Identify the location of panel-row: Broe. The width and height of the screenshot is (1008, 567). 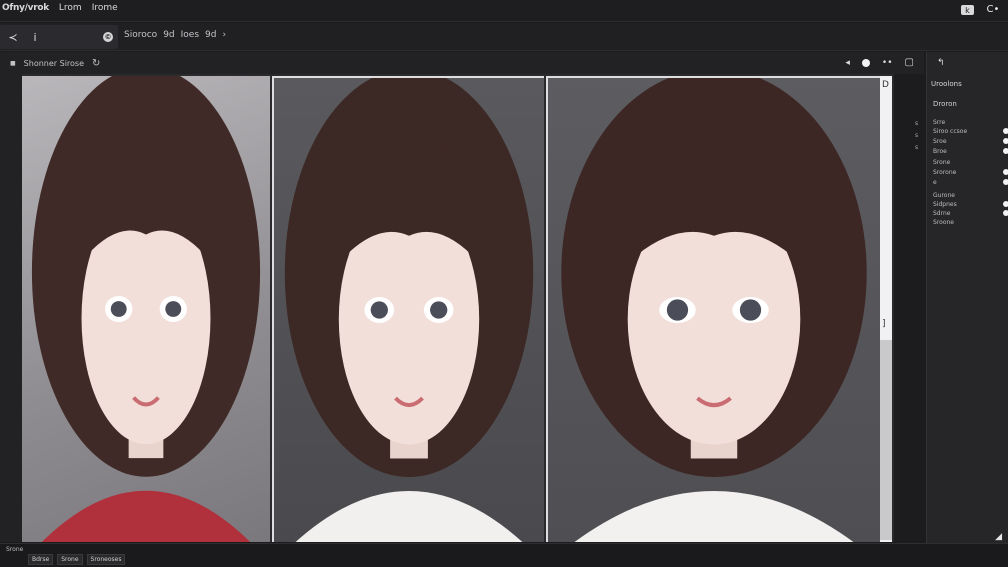
(970, 152).